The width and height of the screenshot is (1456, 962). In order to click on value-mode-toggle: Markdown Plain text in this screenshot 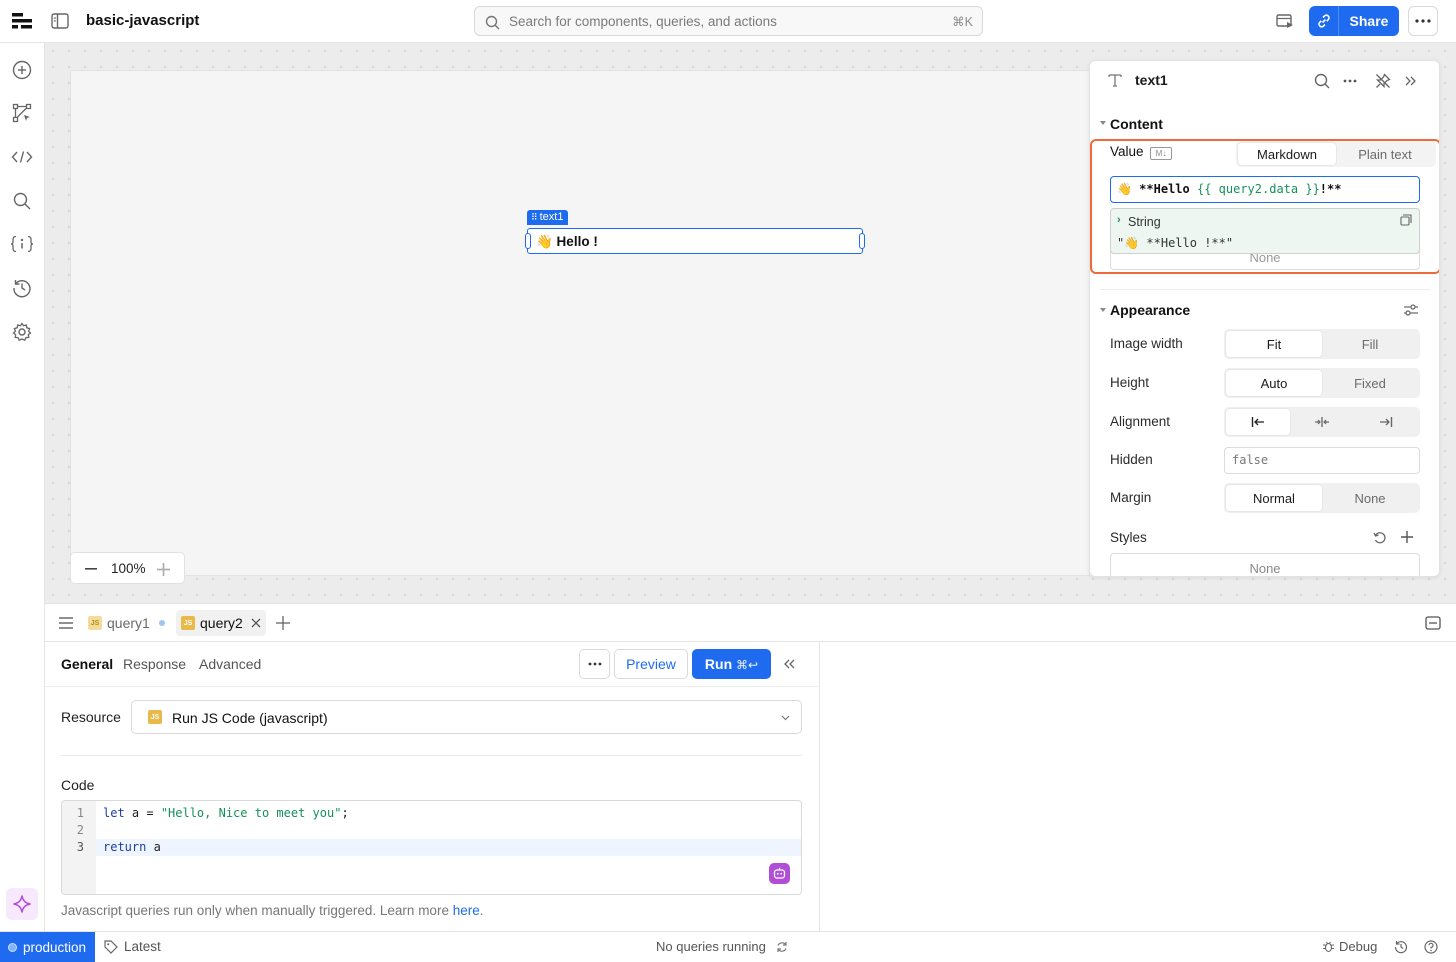, I will do `click(1336, 154)`.